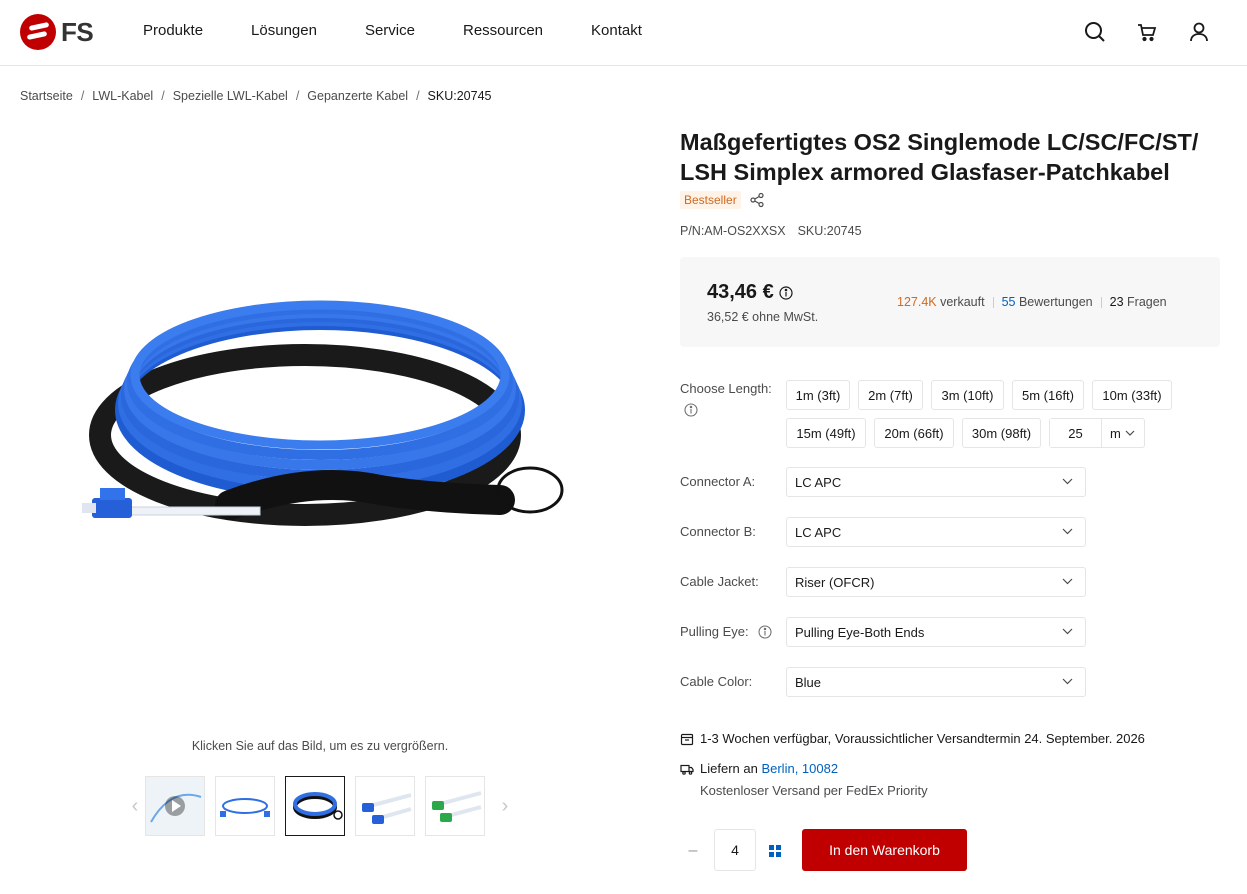 The width and height of the screenshot is (1247, 894). Describe the element at coordinates (835, 582) in the screenshot. I see `cable-jacket-value: Riser (OFCR)` at that location.